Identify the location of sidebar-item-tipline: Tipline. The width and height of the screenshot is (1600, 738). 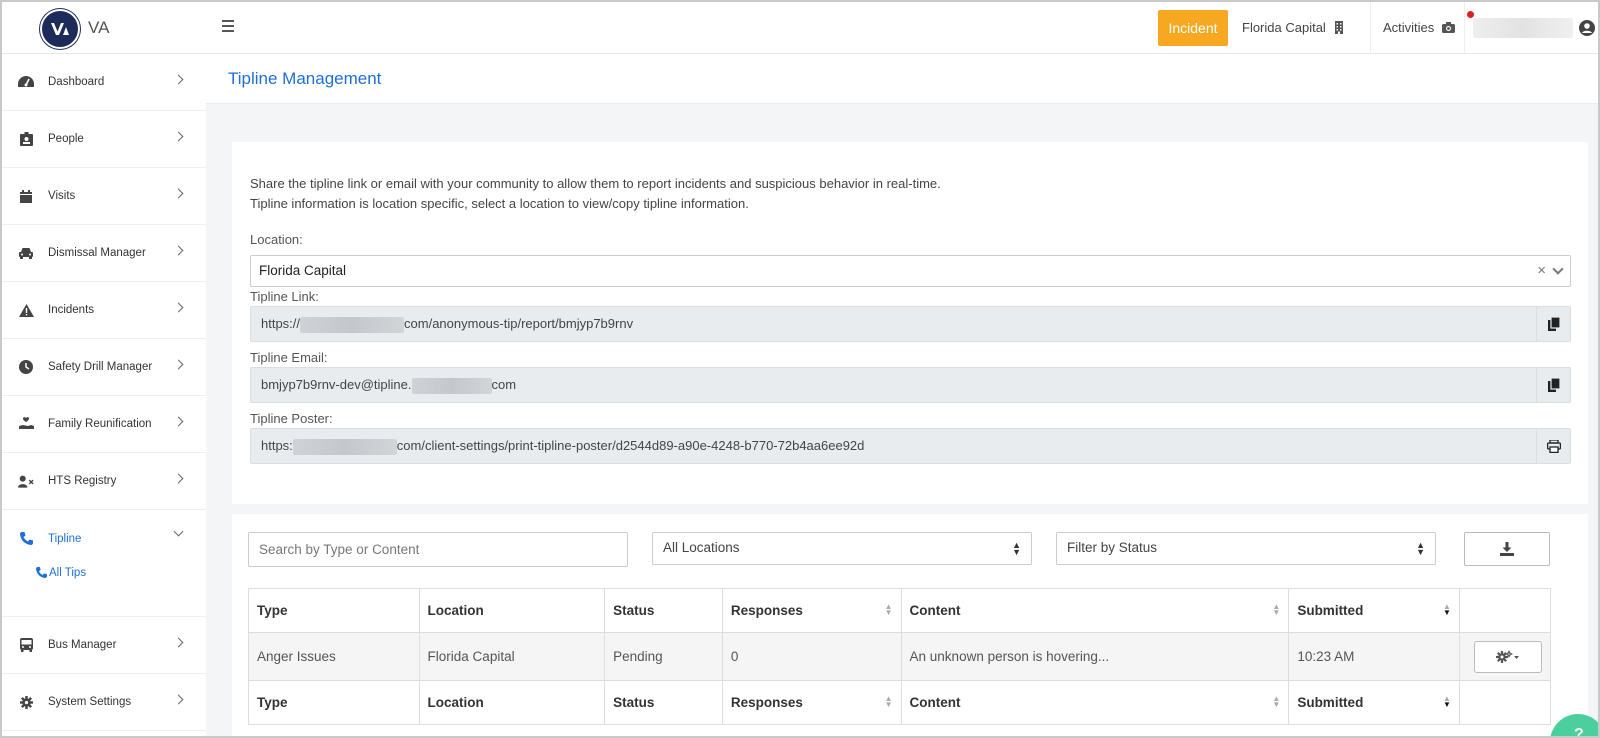
(104, 538).